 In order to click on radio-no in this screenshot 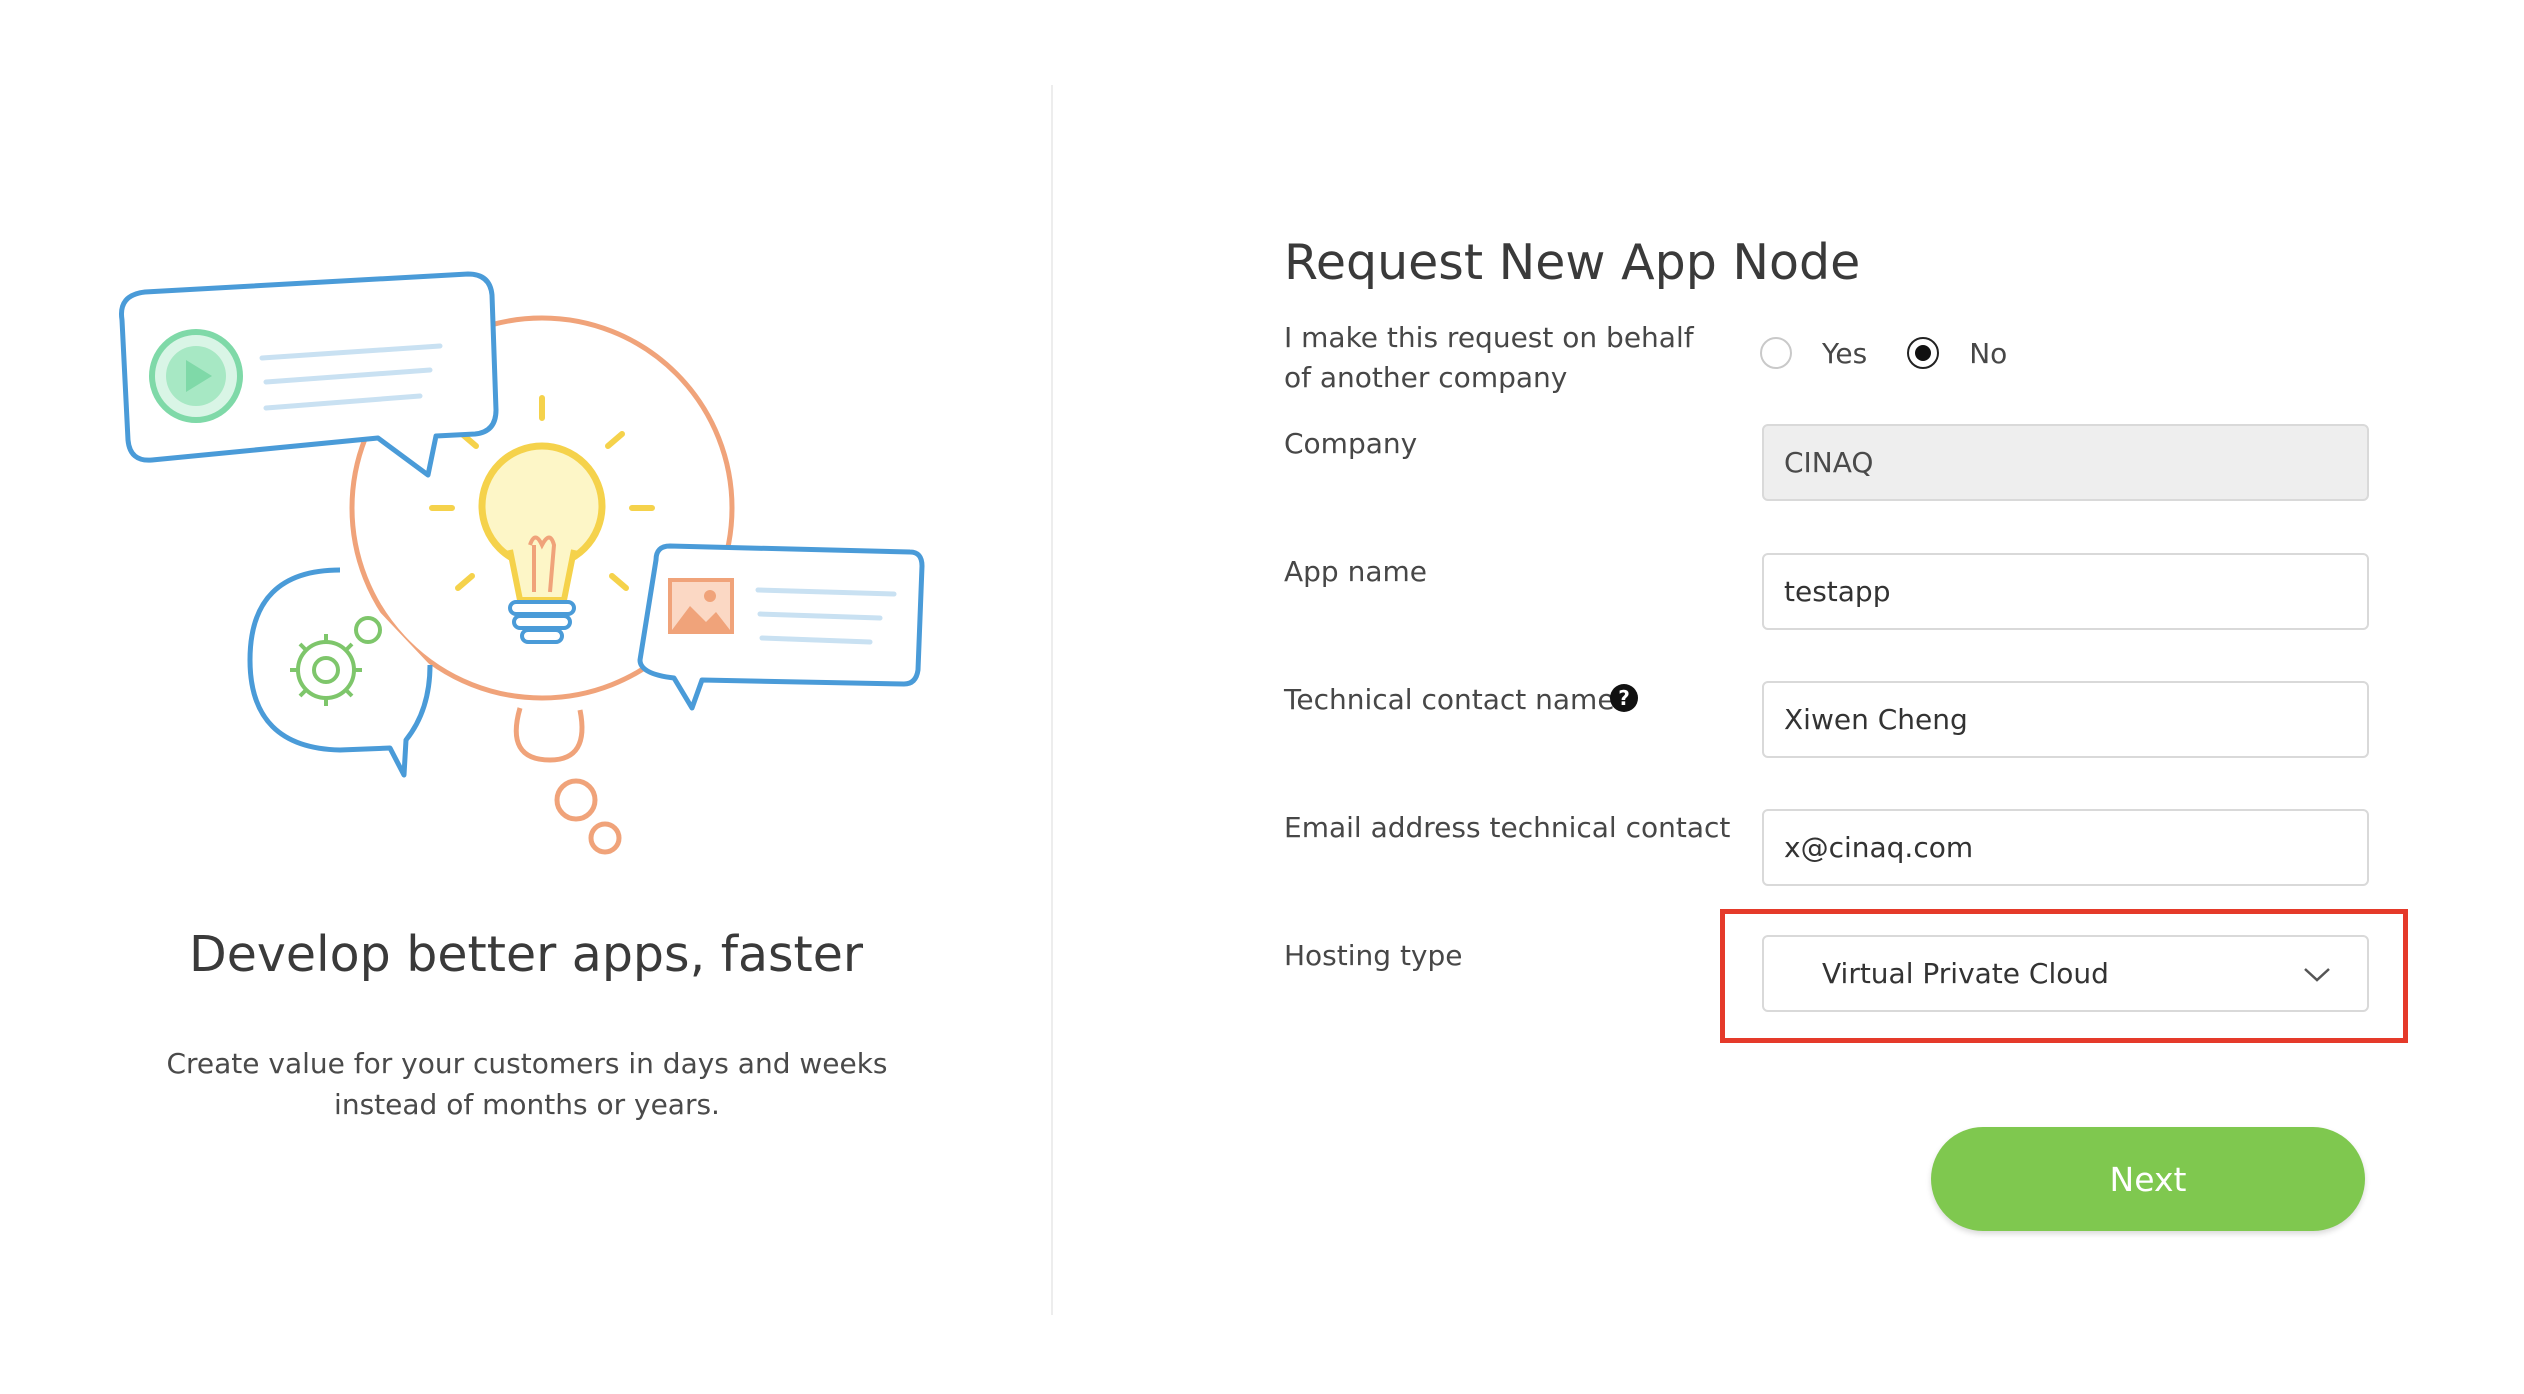, I will do `click(1923, 353)`.